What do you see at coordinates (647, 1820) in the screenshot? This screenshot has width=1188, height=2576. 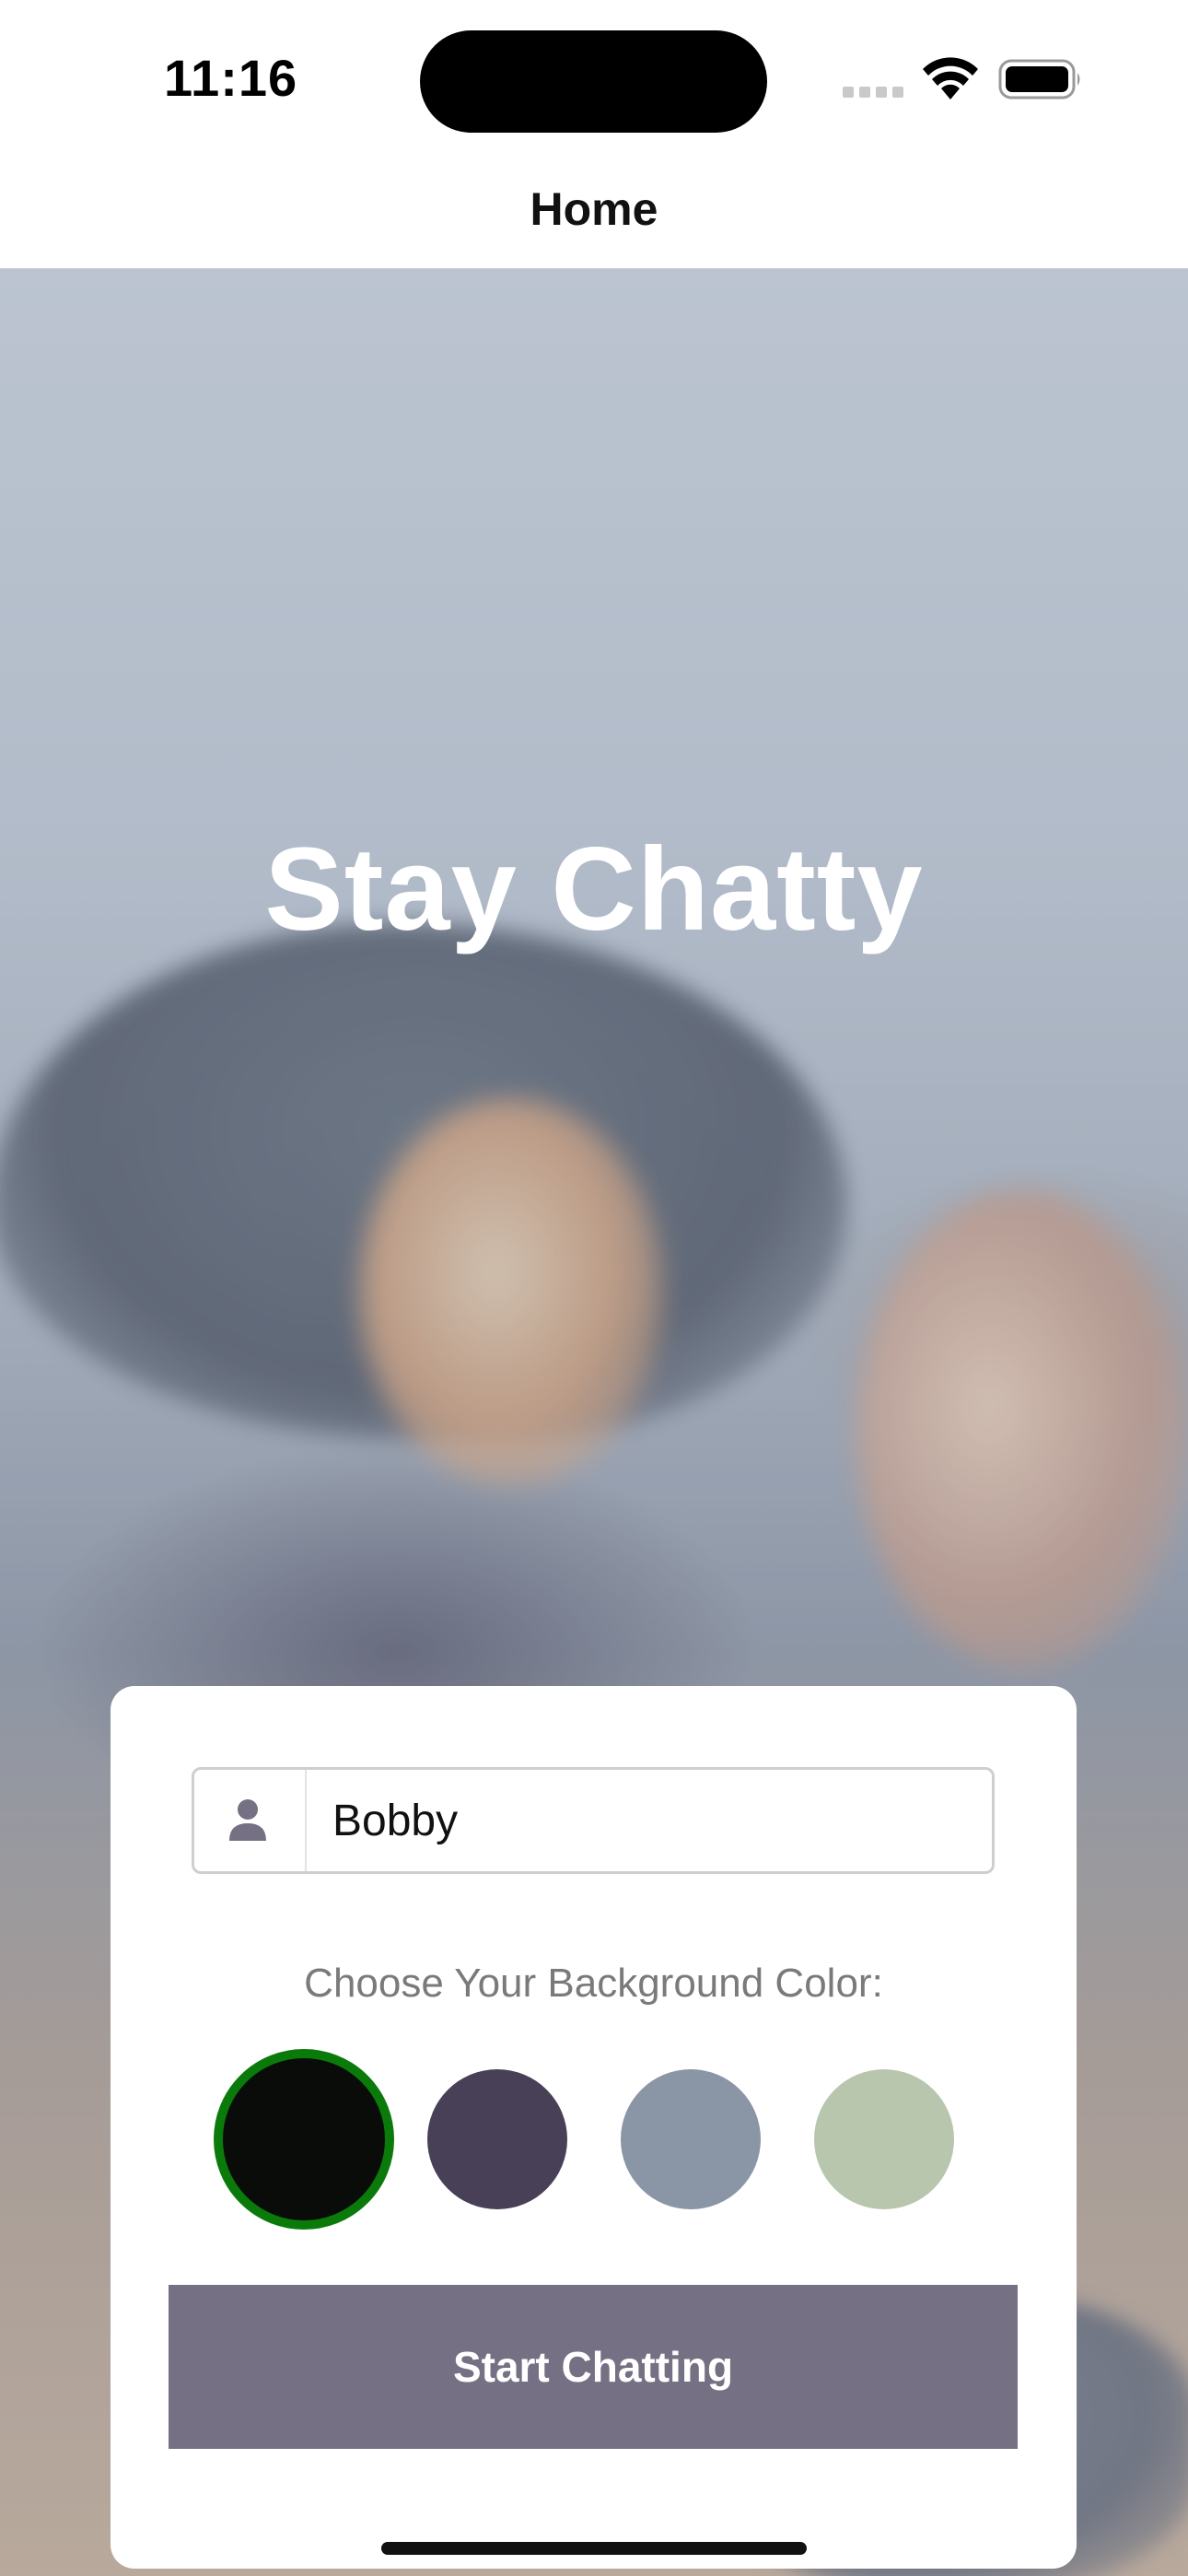 I see `name-input` at bounding box center [647, 1820].